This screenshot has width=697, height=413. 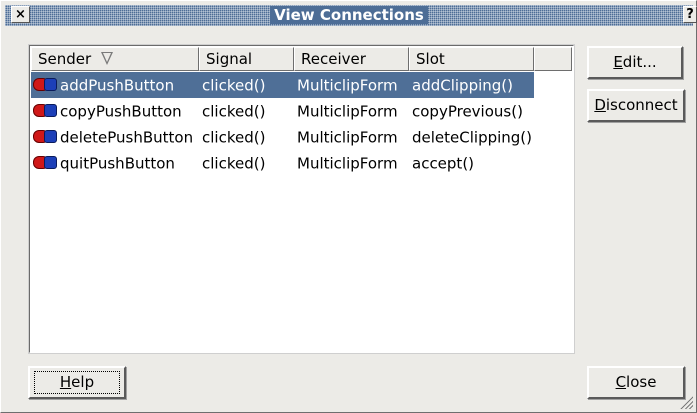 What do you see at coordinates (636, 105) in the screenshot?
I see `disconnect-button: Disconnect` at bounding box center [636, 105].